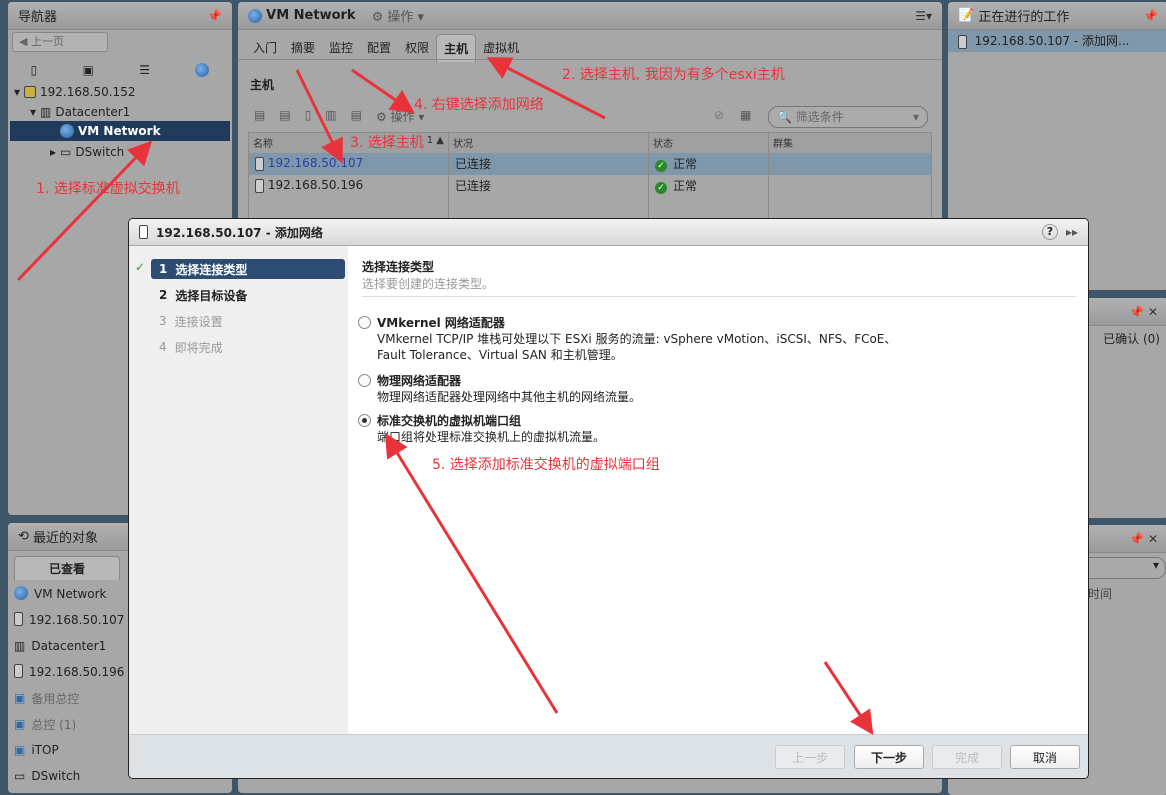 The width and height of the screenshot is (1166, 795). What do you see at coordinates (387, 143) in the screenshot?
I see `annotation-3: 3. 选择主机` at bounding box center [387, 143].